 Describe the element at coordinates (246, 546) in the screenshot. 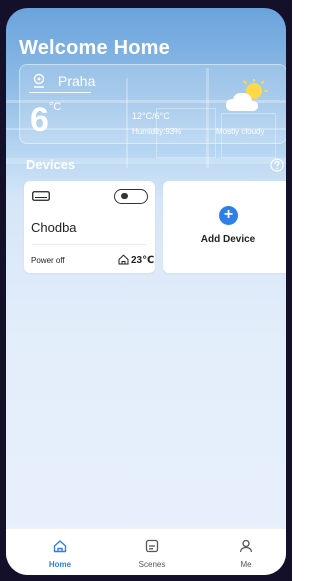

I see `profile-icon` at that location.